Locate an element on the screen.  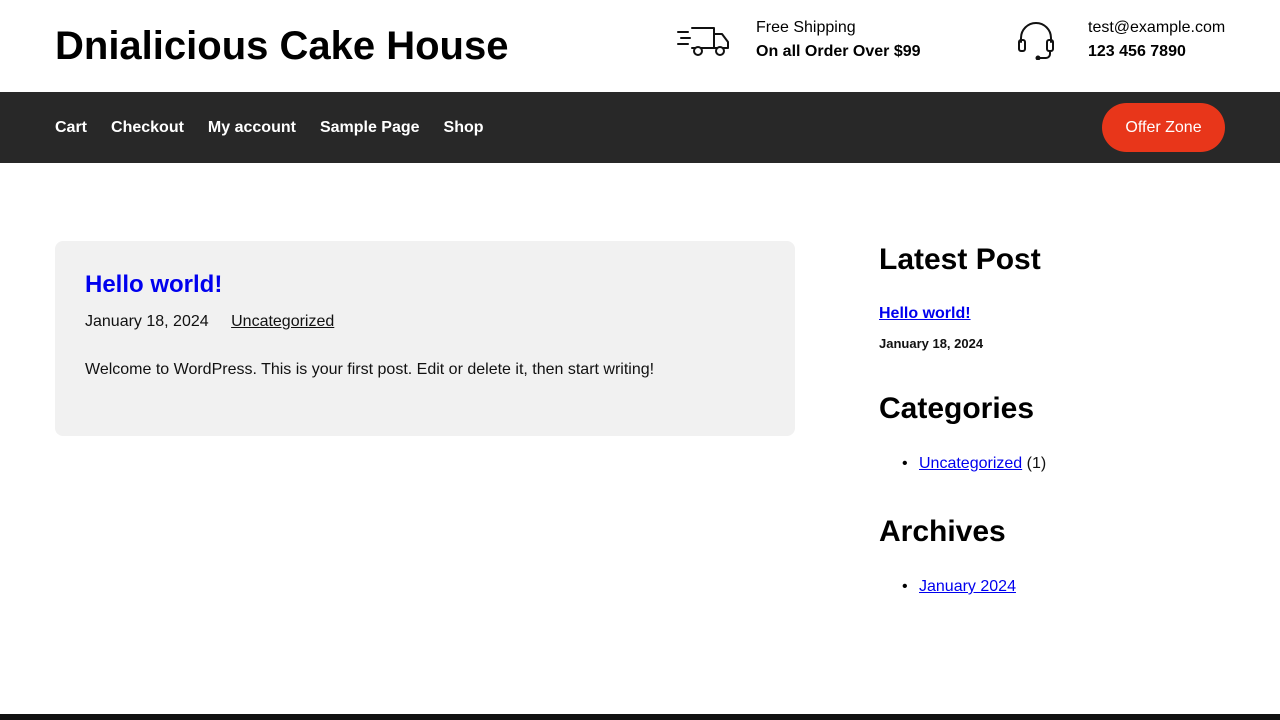
nav-link-my-account: My account is located at coordinates (252, 128).